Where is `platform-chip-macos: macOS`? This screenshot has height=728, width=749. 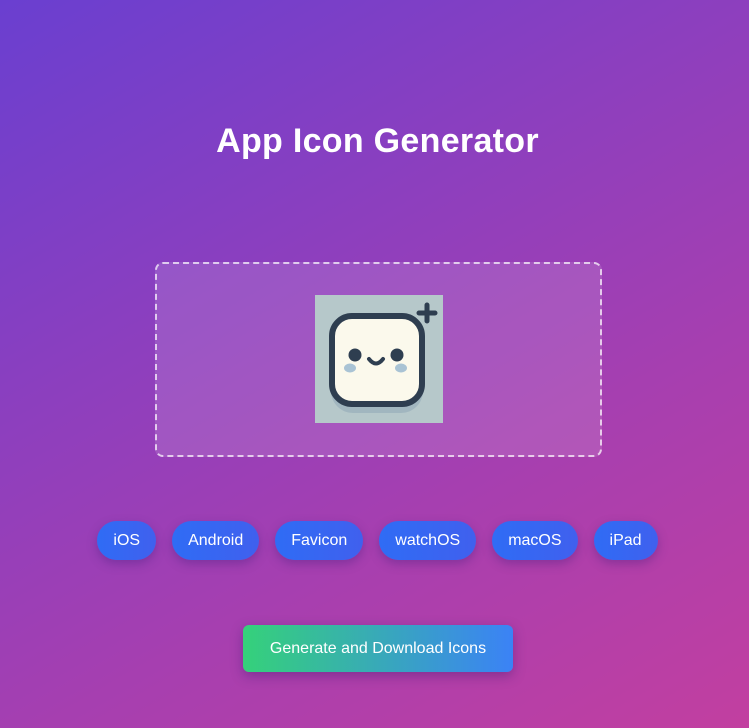 platform-chip-macos: macOS is located at coordinates (535, 540).